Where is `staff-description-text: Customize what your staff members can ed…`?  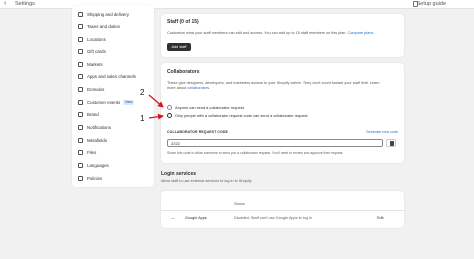 staff-description-text: Customize what your staff members can ed… is located at coordinates (257, 33).